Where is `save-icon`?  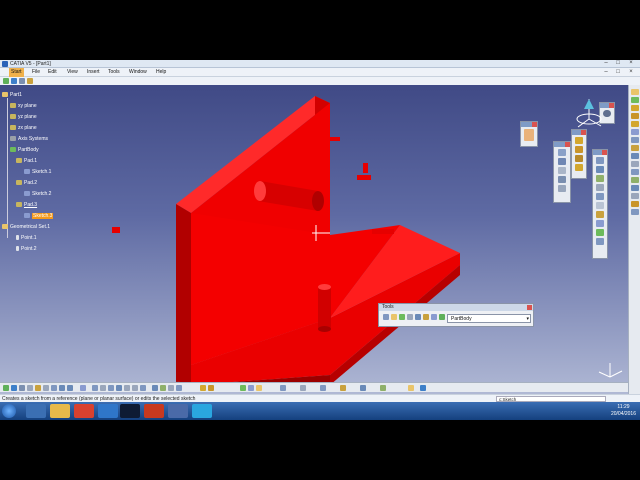 save-icon is located at coordinates (22, 81).